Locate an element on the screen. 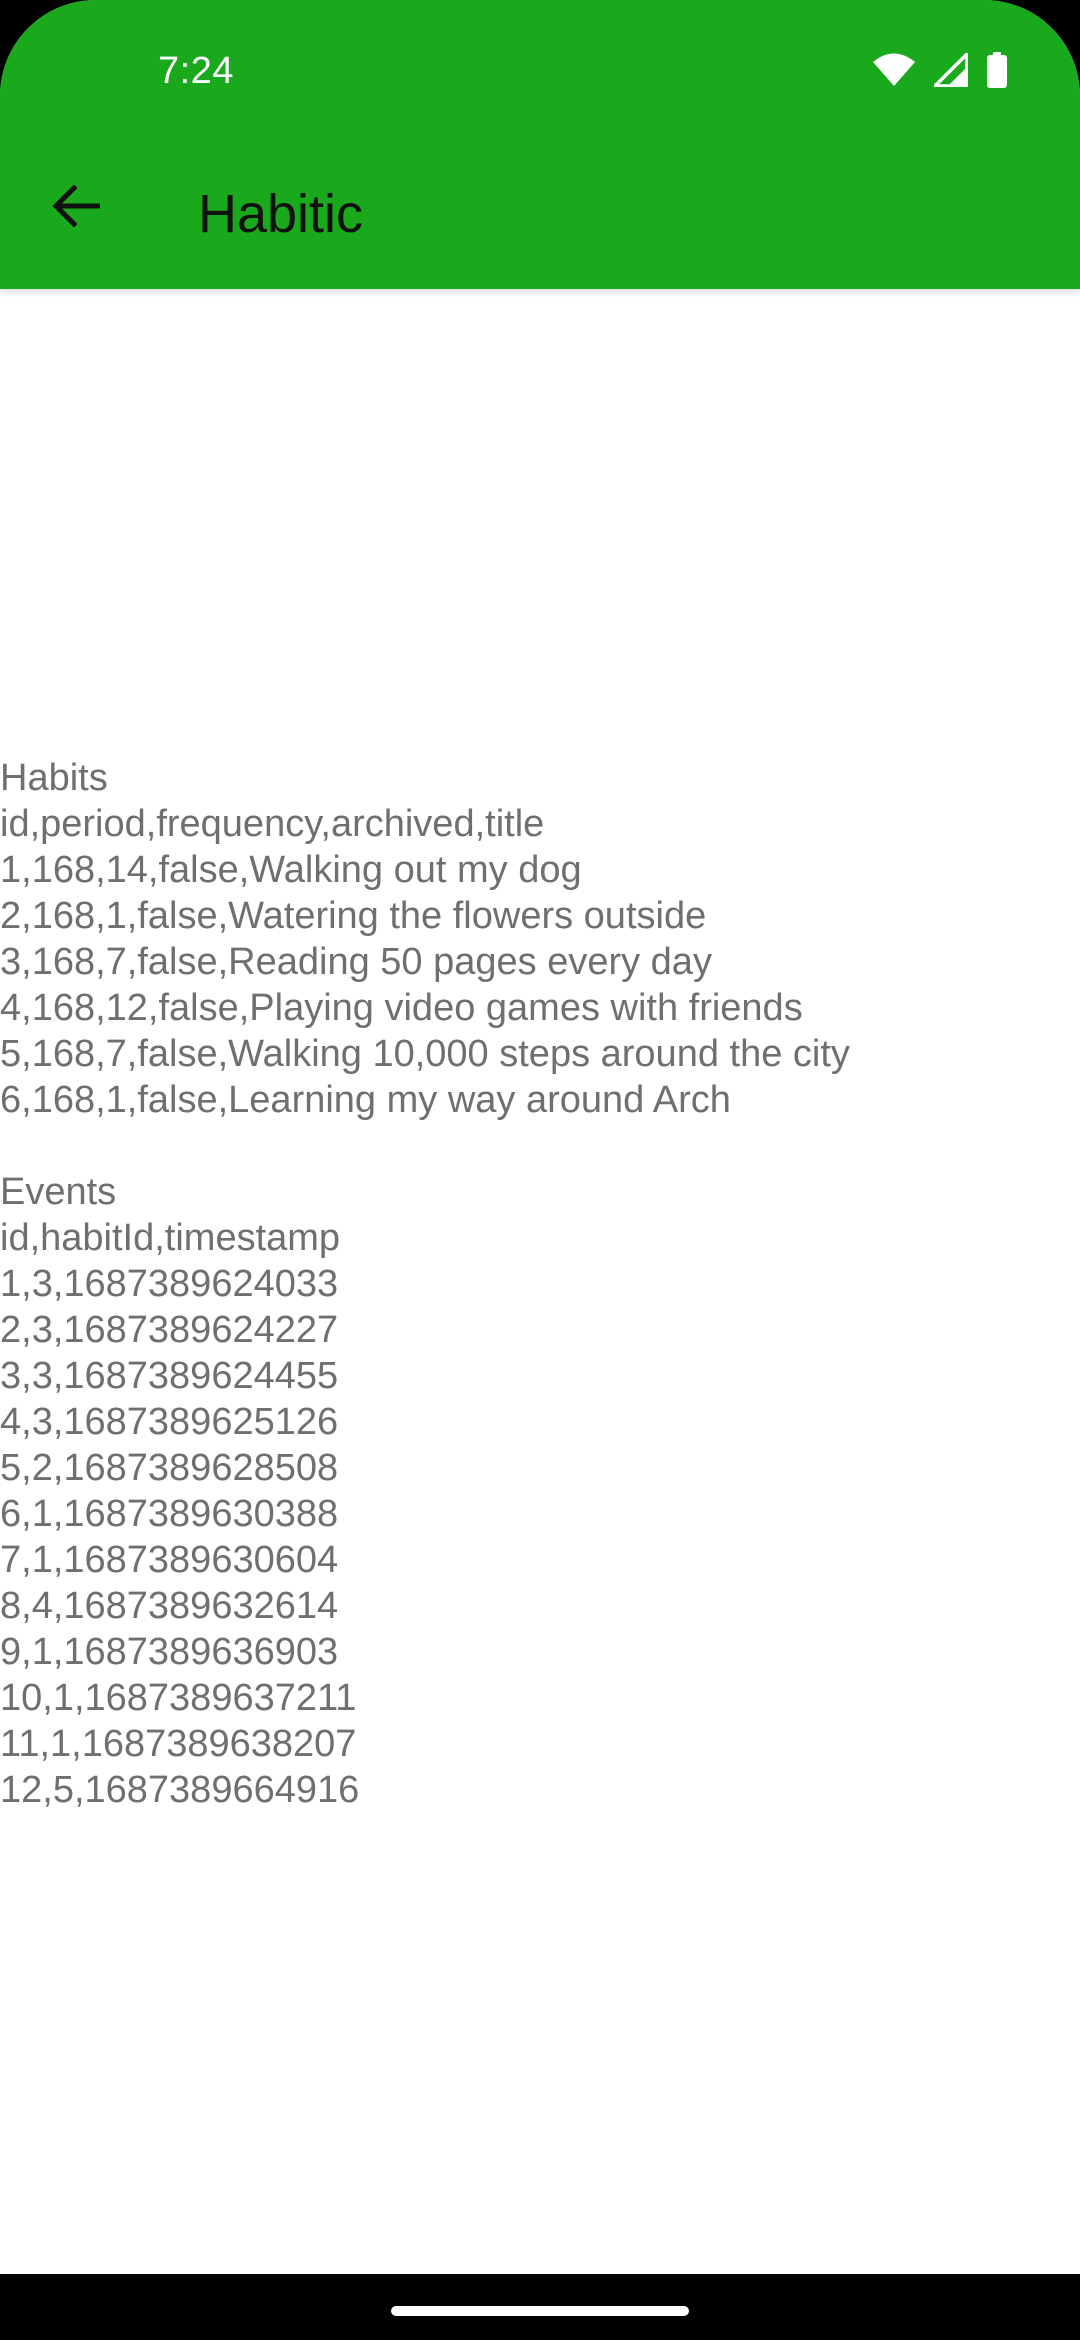  event-row: 6,1,1687389630388 is located at coordinates (169, 1514).